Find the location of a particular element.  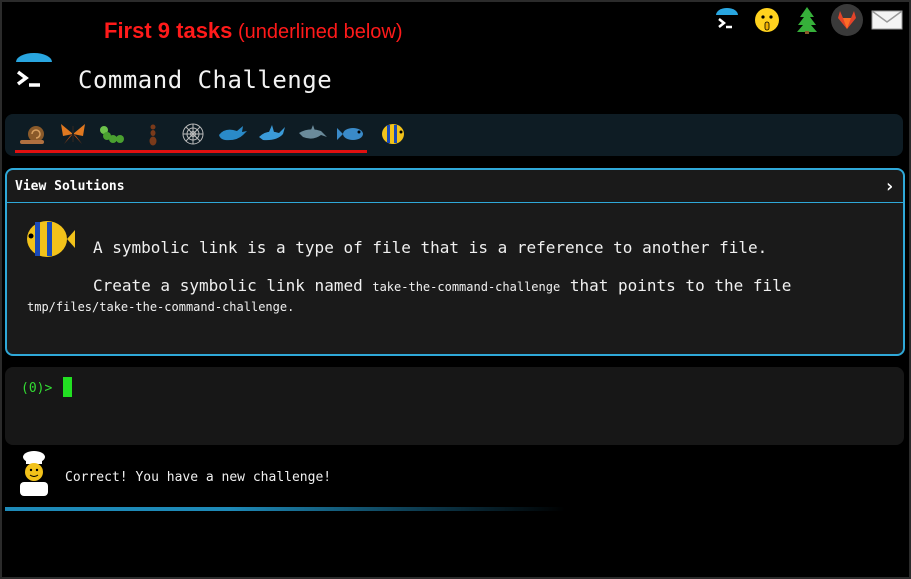

fish-icon is located at coordinates (353, 134).